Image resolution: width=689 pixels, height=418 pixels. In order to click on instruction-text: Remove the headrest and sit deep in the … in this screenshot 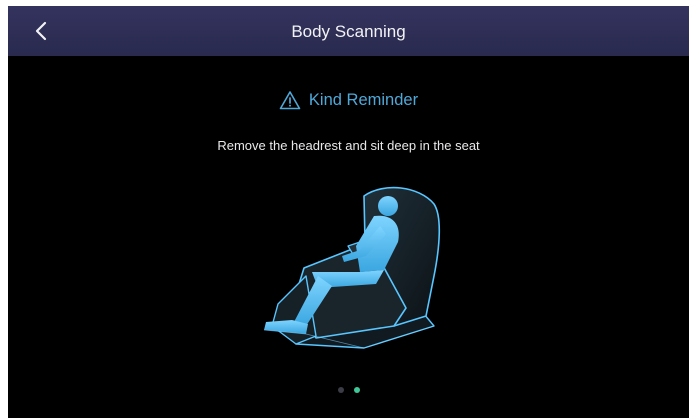, I will do `click(348, 145)`.